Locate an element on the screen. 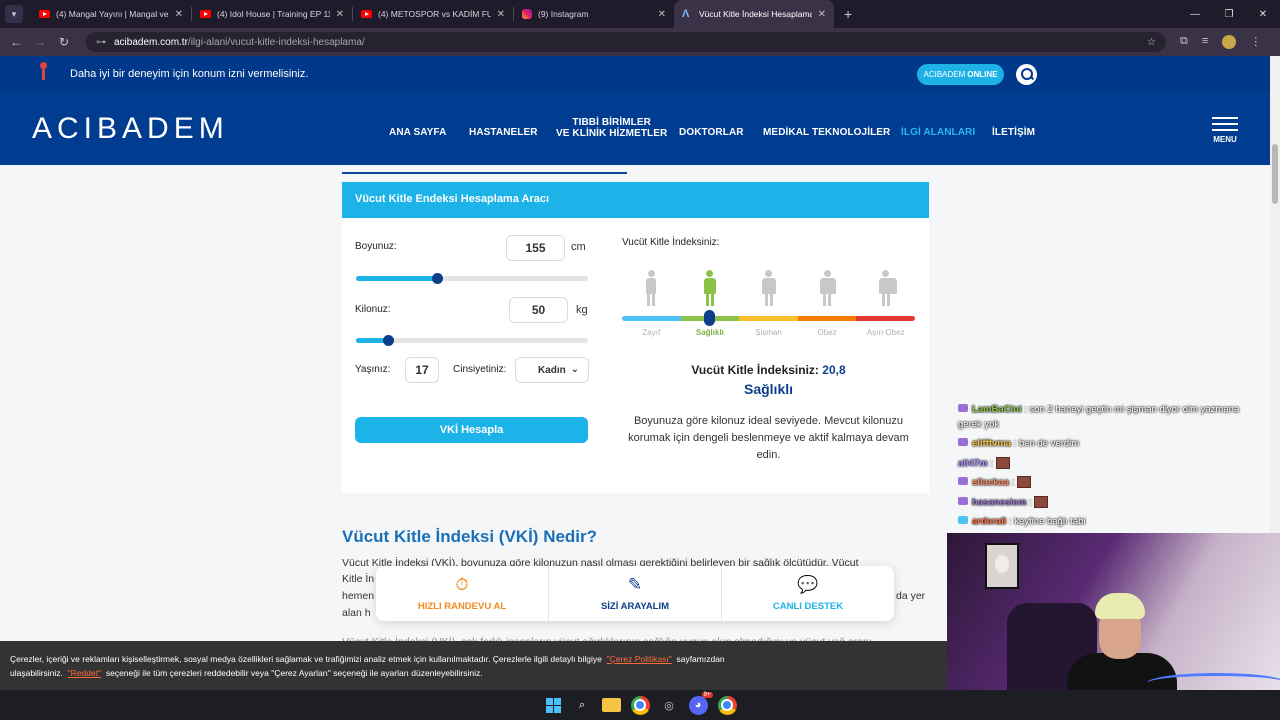 The width and height of the screenshot is (1280, 720). nav-home: ANA SAYFA is located at coordinates (417, 132).